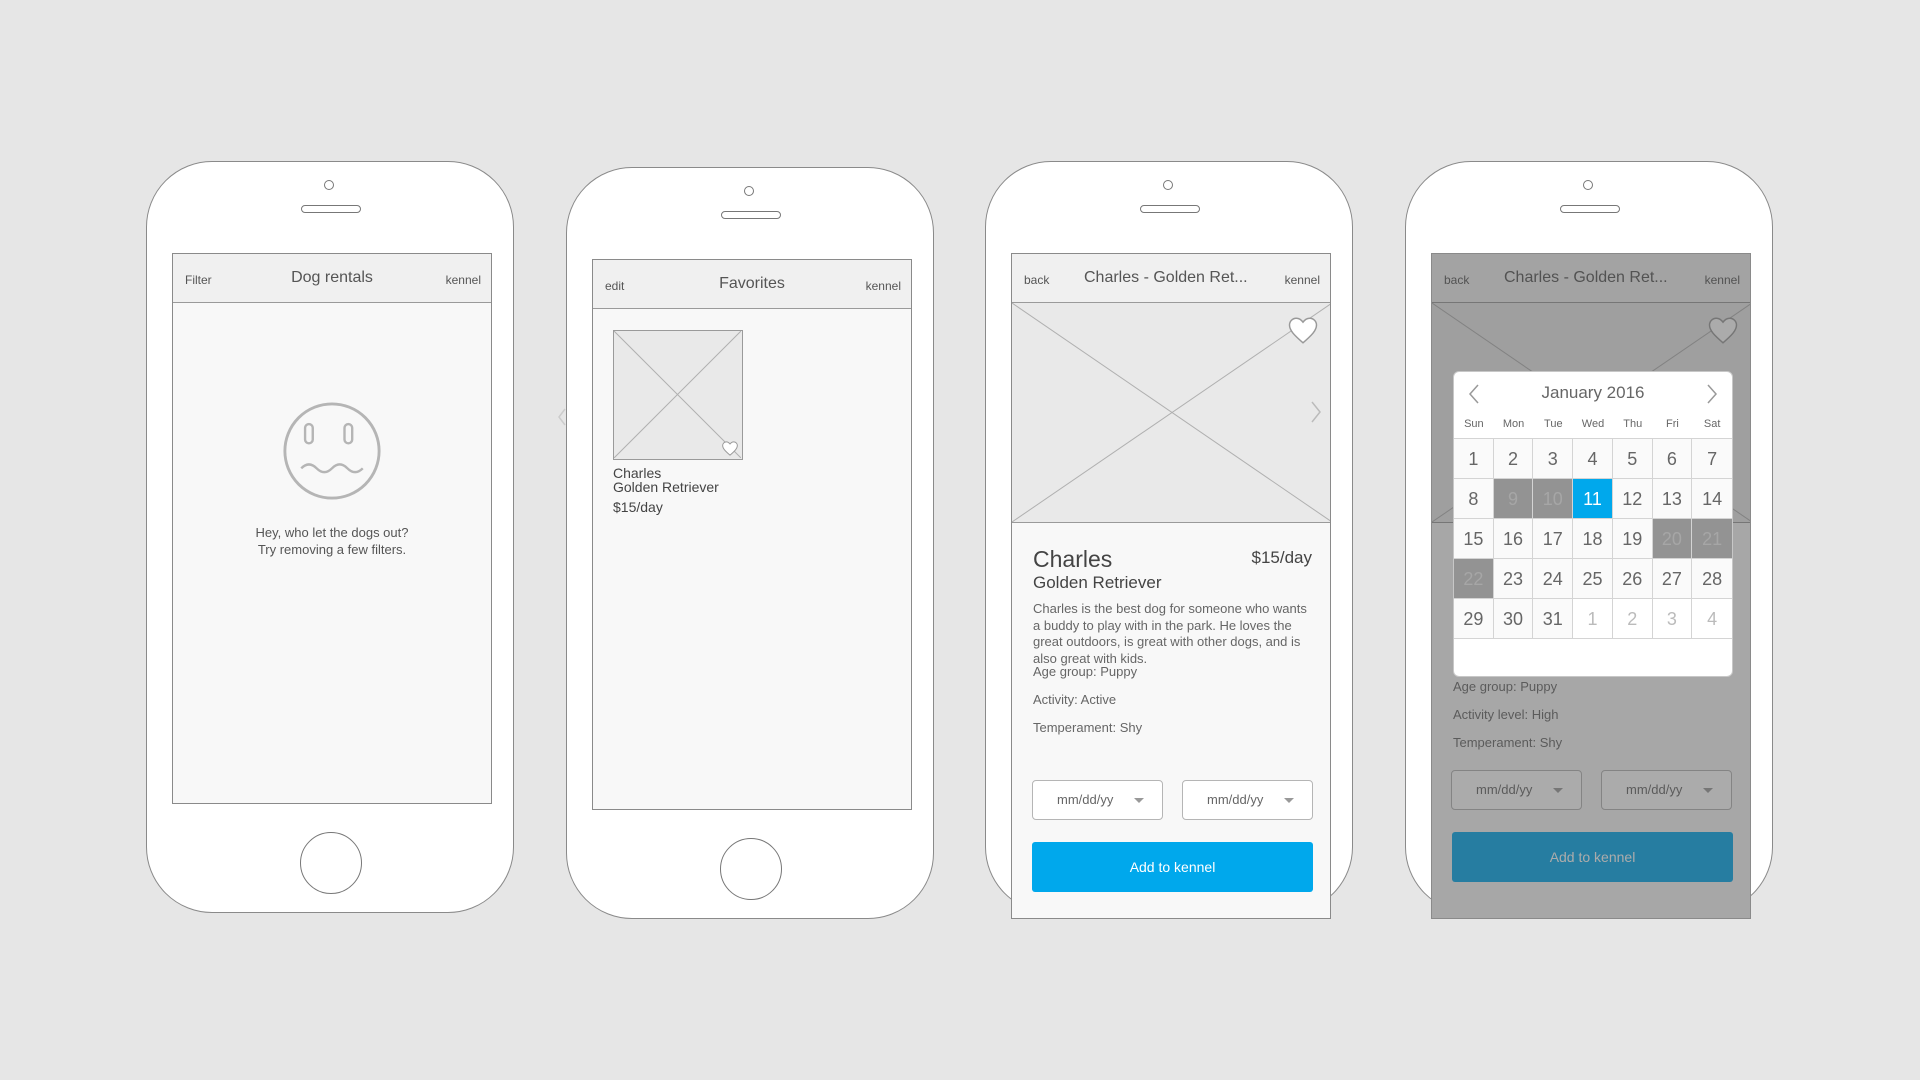  I want to click on calendar-day: 19, so click(1632, 539).